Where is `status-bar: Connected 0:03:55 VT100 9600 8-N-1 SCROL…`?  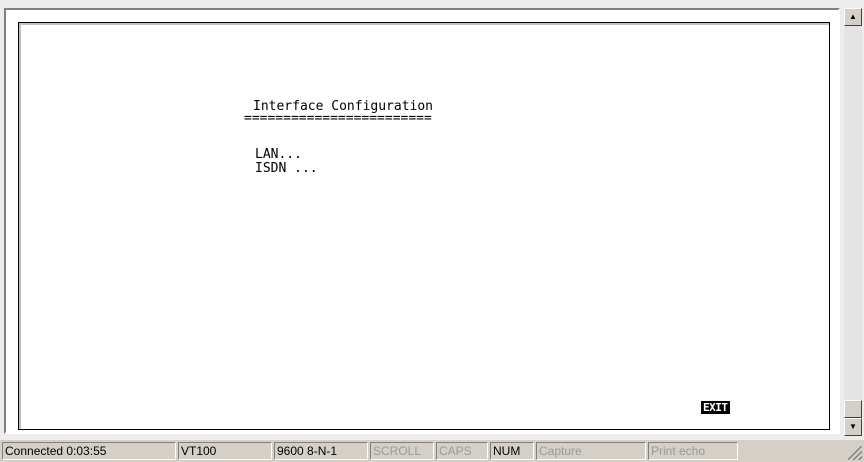
status-bar: Connected 0:03:55 VT100 9600 8-N-1 SCROL… is located at coordinates (432, 451).